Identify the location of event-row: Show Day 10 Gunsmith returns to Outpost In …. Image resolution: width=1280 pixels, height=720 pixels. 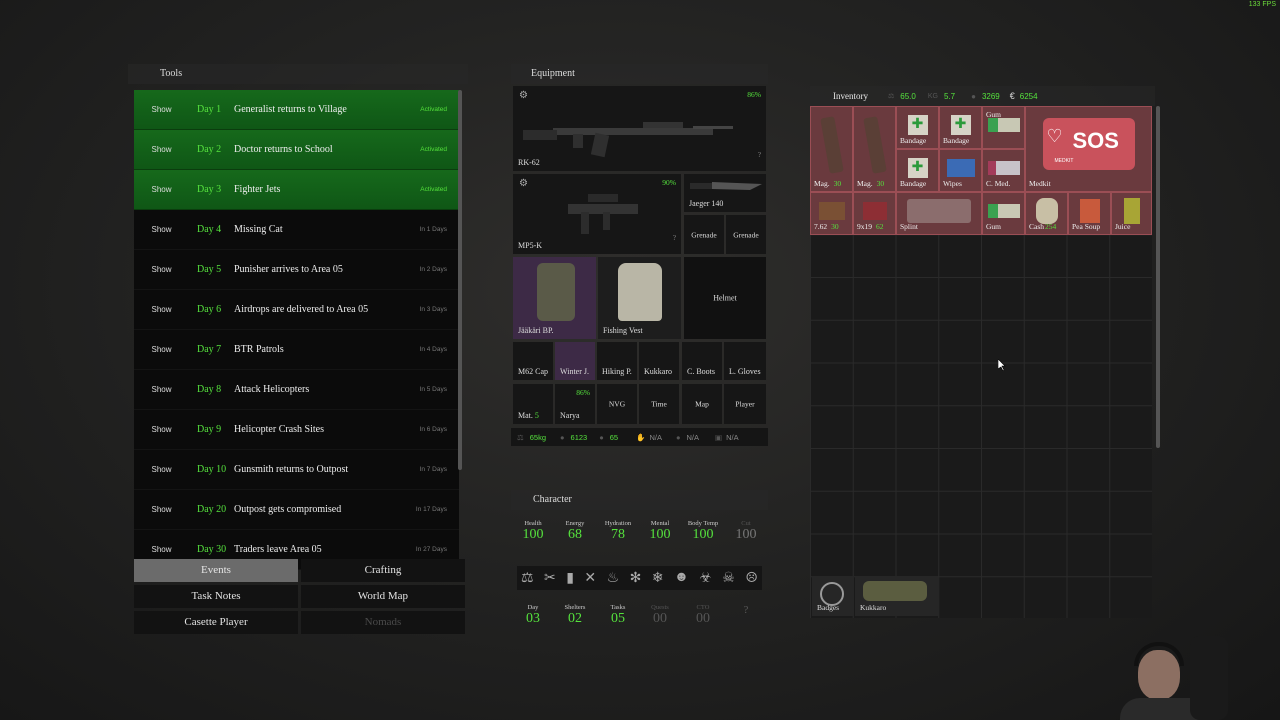
(296, 470).